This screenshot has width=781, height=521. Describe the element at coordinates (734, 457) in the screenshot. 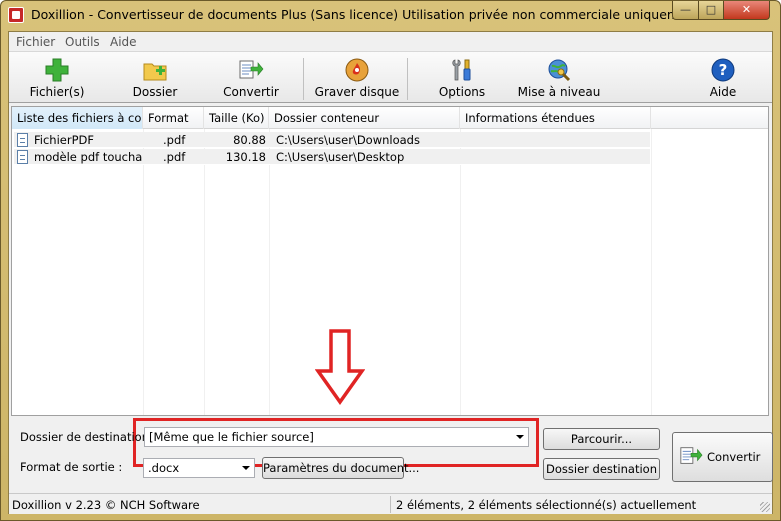

I see `convert-main-label: Convertir` at that location.